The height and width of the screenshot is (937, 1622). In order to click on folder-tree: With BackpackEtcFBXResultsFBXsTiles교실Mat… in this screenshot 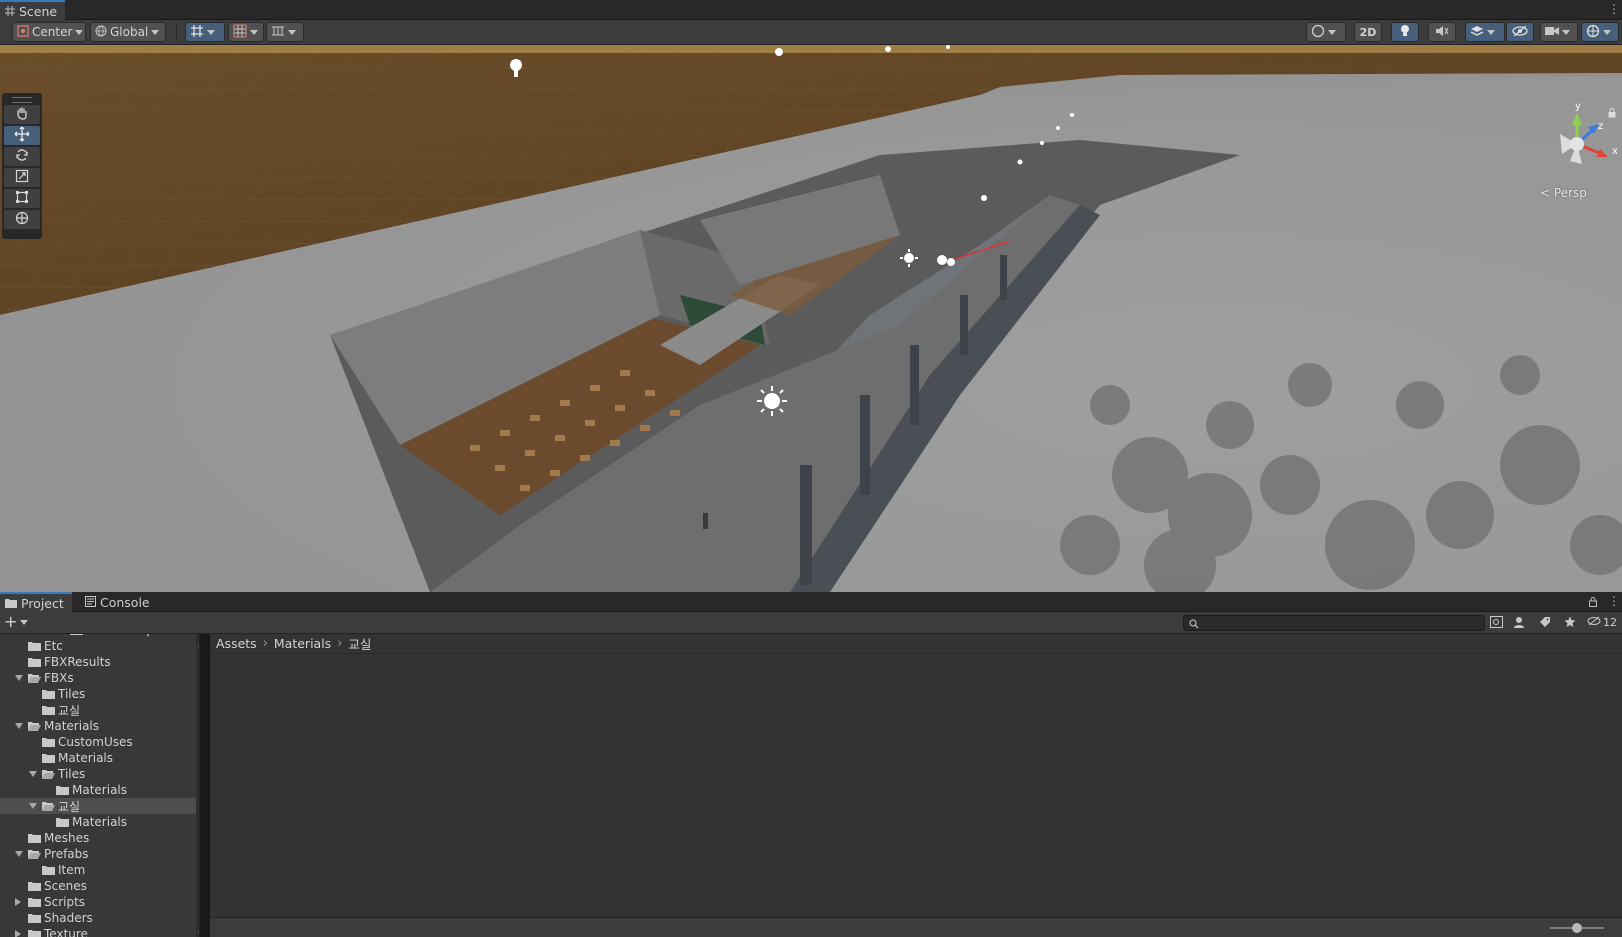, I will do `click(100, 785)`.